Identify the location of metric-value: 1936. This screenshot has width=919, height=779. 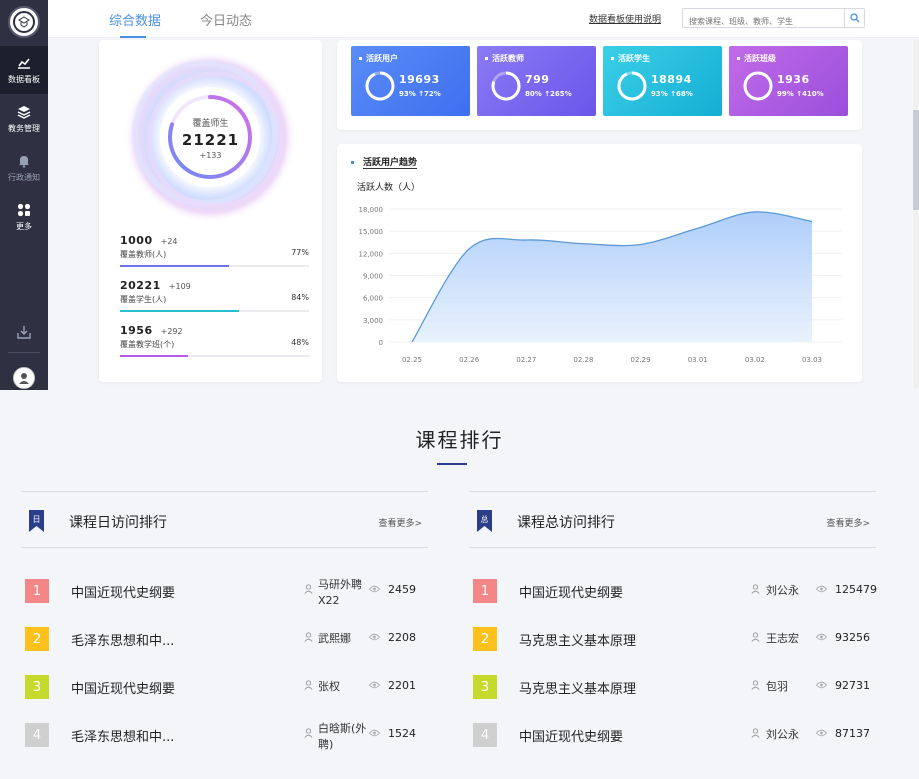
(793, 79).